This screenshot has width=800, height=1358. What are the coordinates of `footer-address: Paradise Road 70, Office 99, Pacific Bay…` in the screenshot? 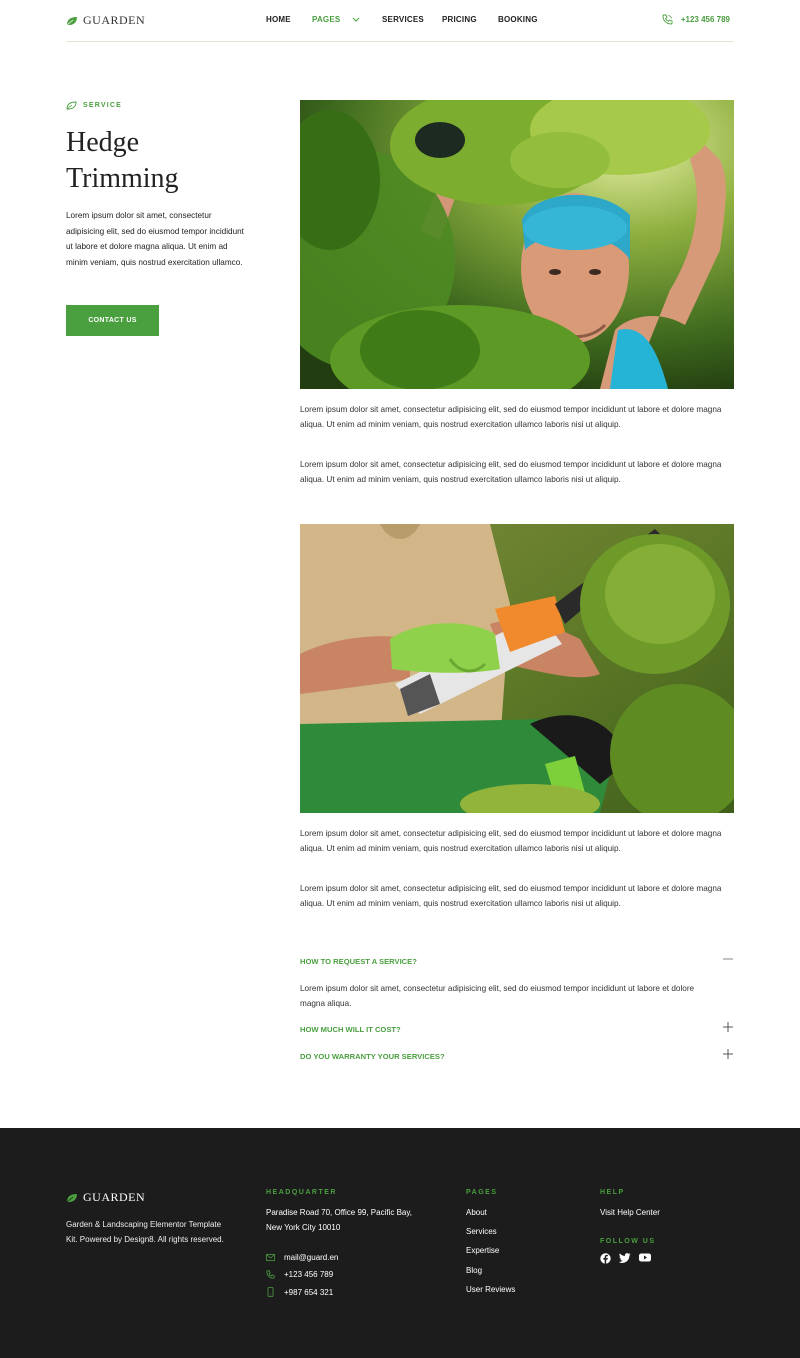 It's located at (339, 1220).